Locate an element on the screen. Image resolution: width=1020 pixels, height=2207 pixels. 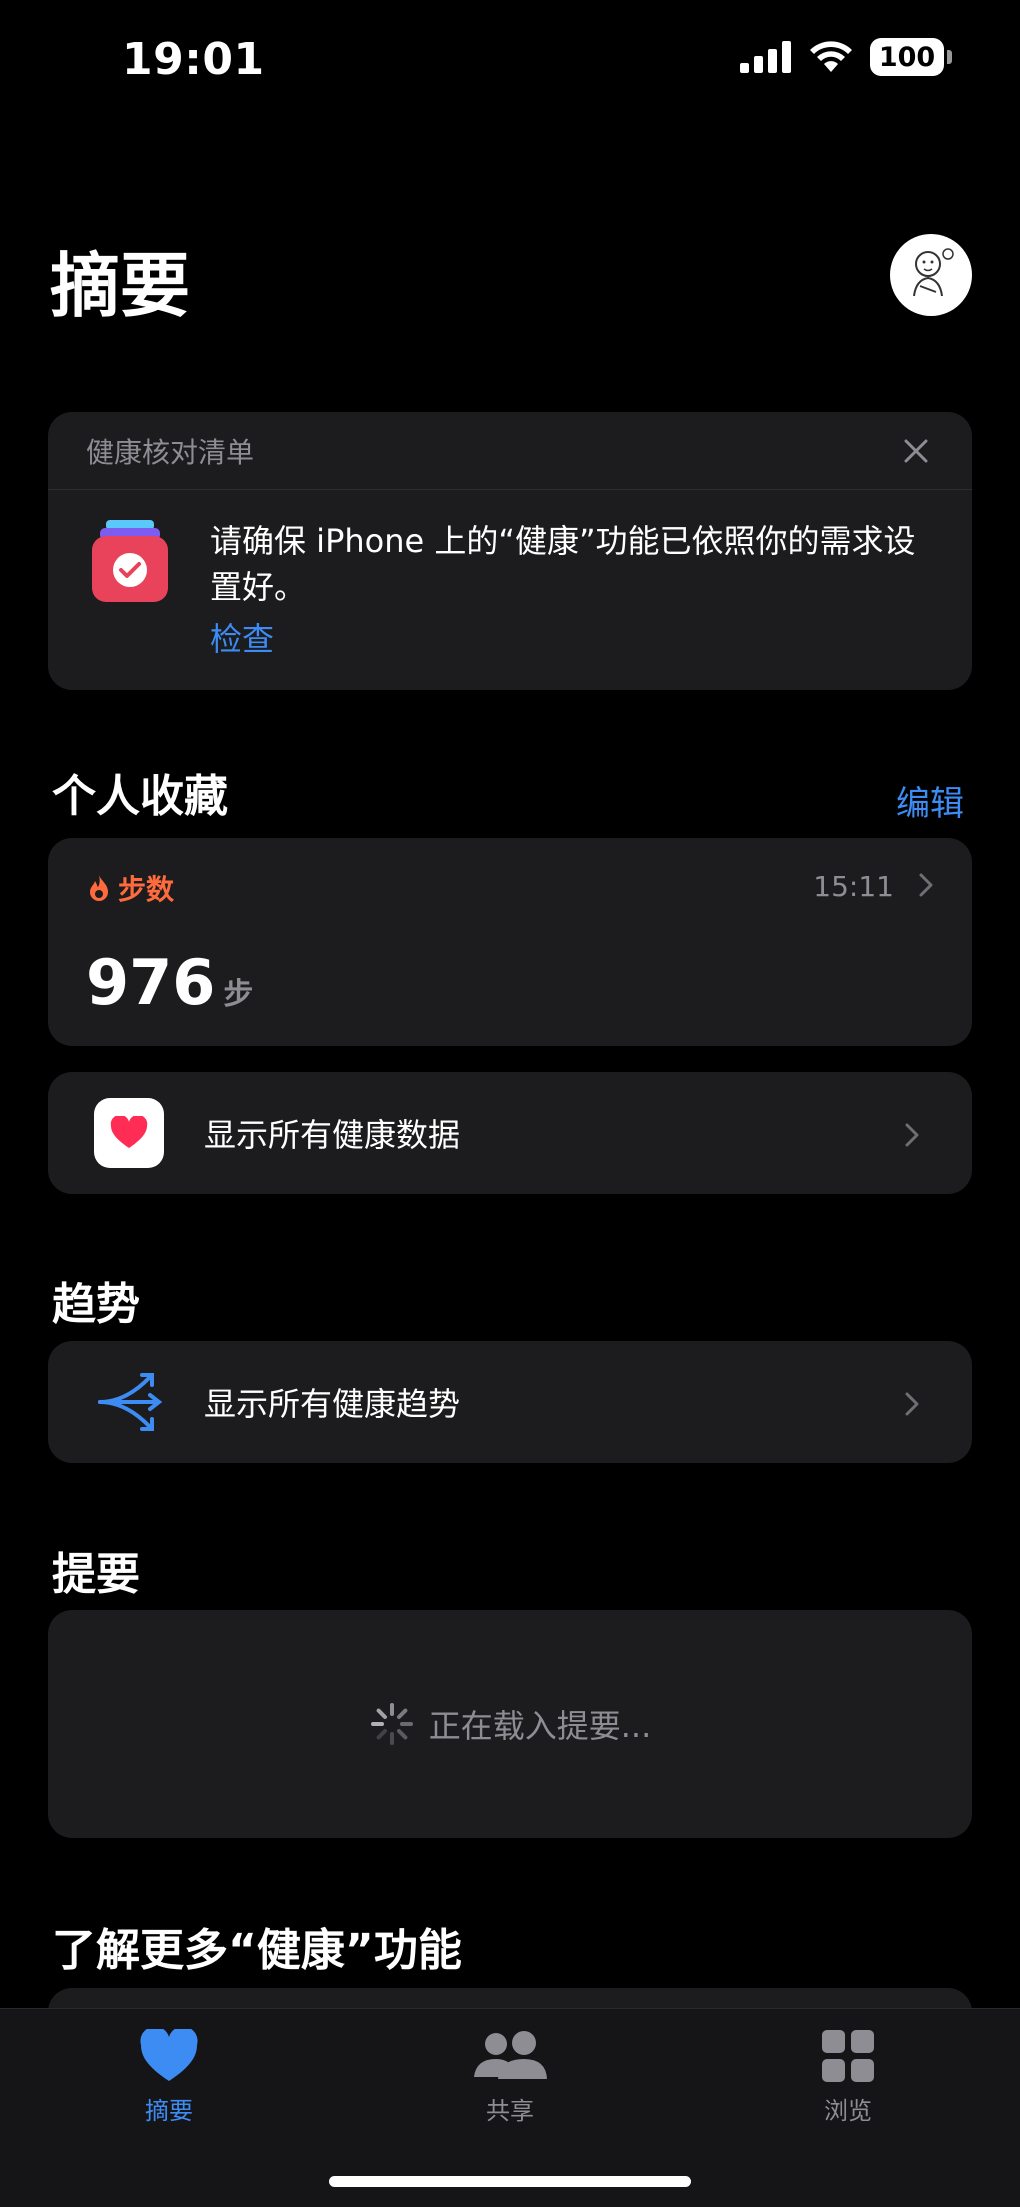
steps-label: 步数 is located at coordinates (131, 888).